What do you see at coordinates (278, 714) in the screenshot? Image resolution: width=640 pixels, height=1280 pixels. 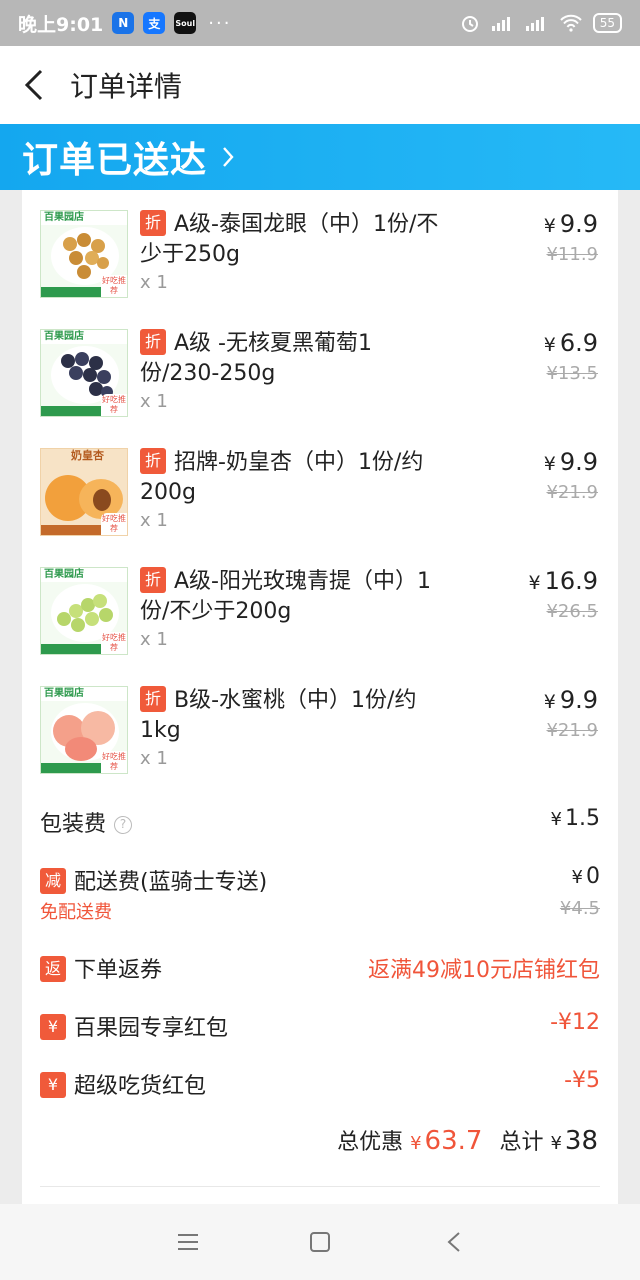 I see `product-name: 折 B级-水蜜桃（中）1份/约1kg` at bounding box center [278, 714].